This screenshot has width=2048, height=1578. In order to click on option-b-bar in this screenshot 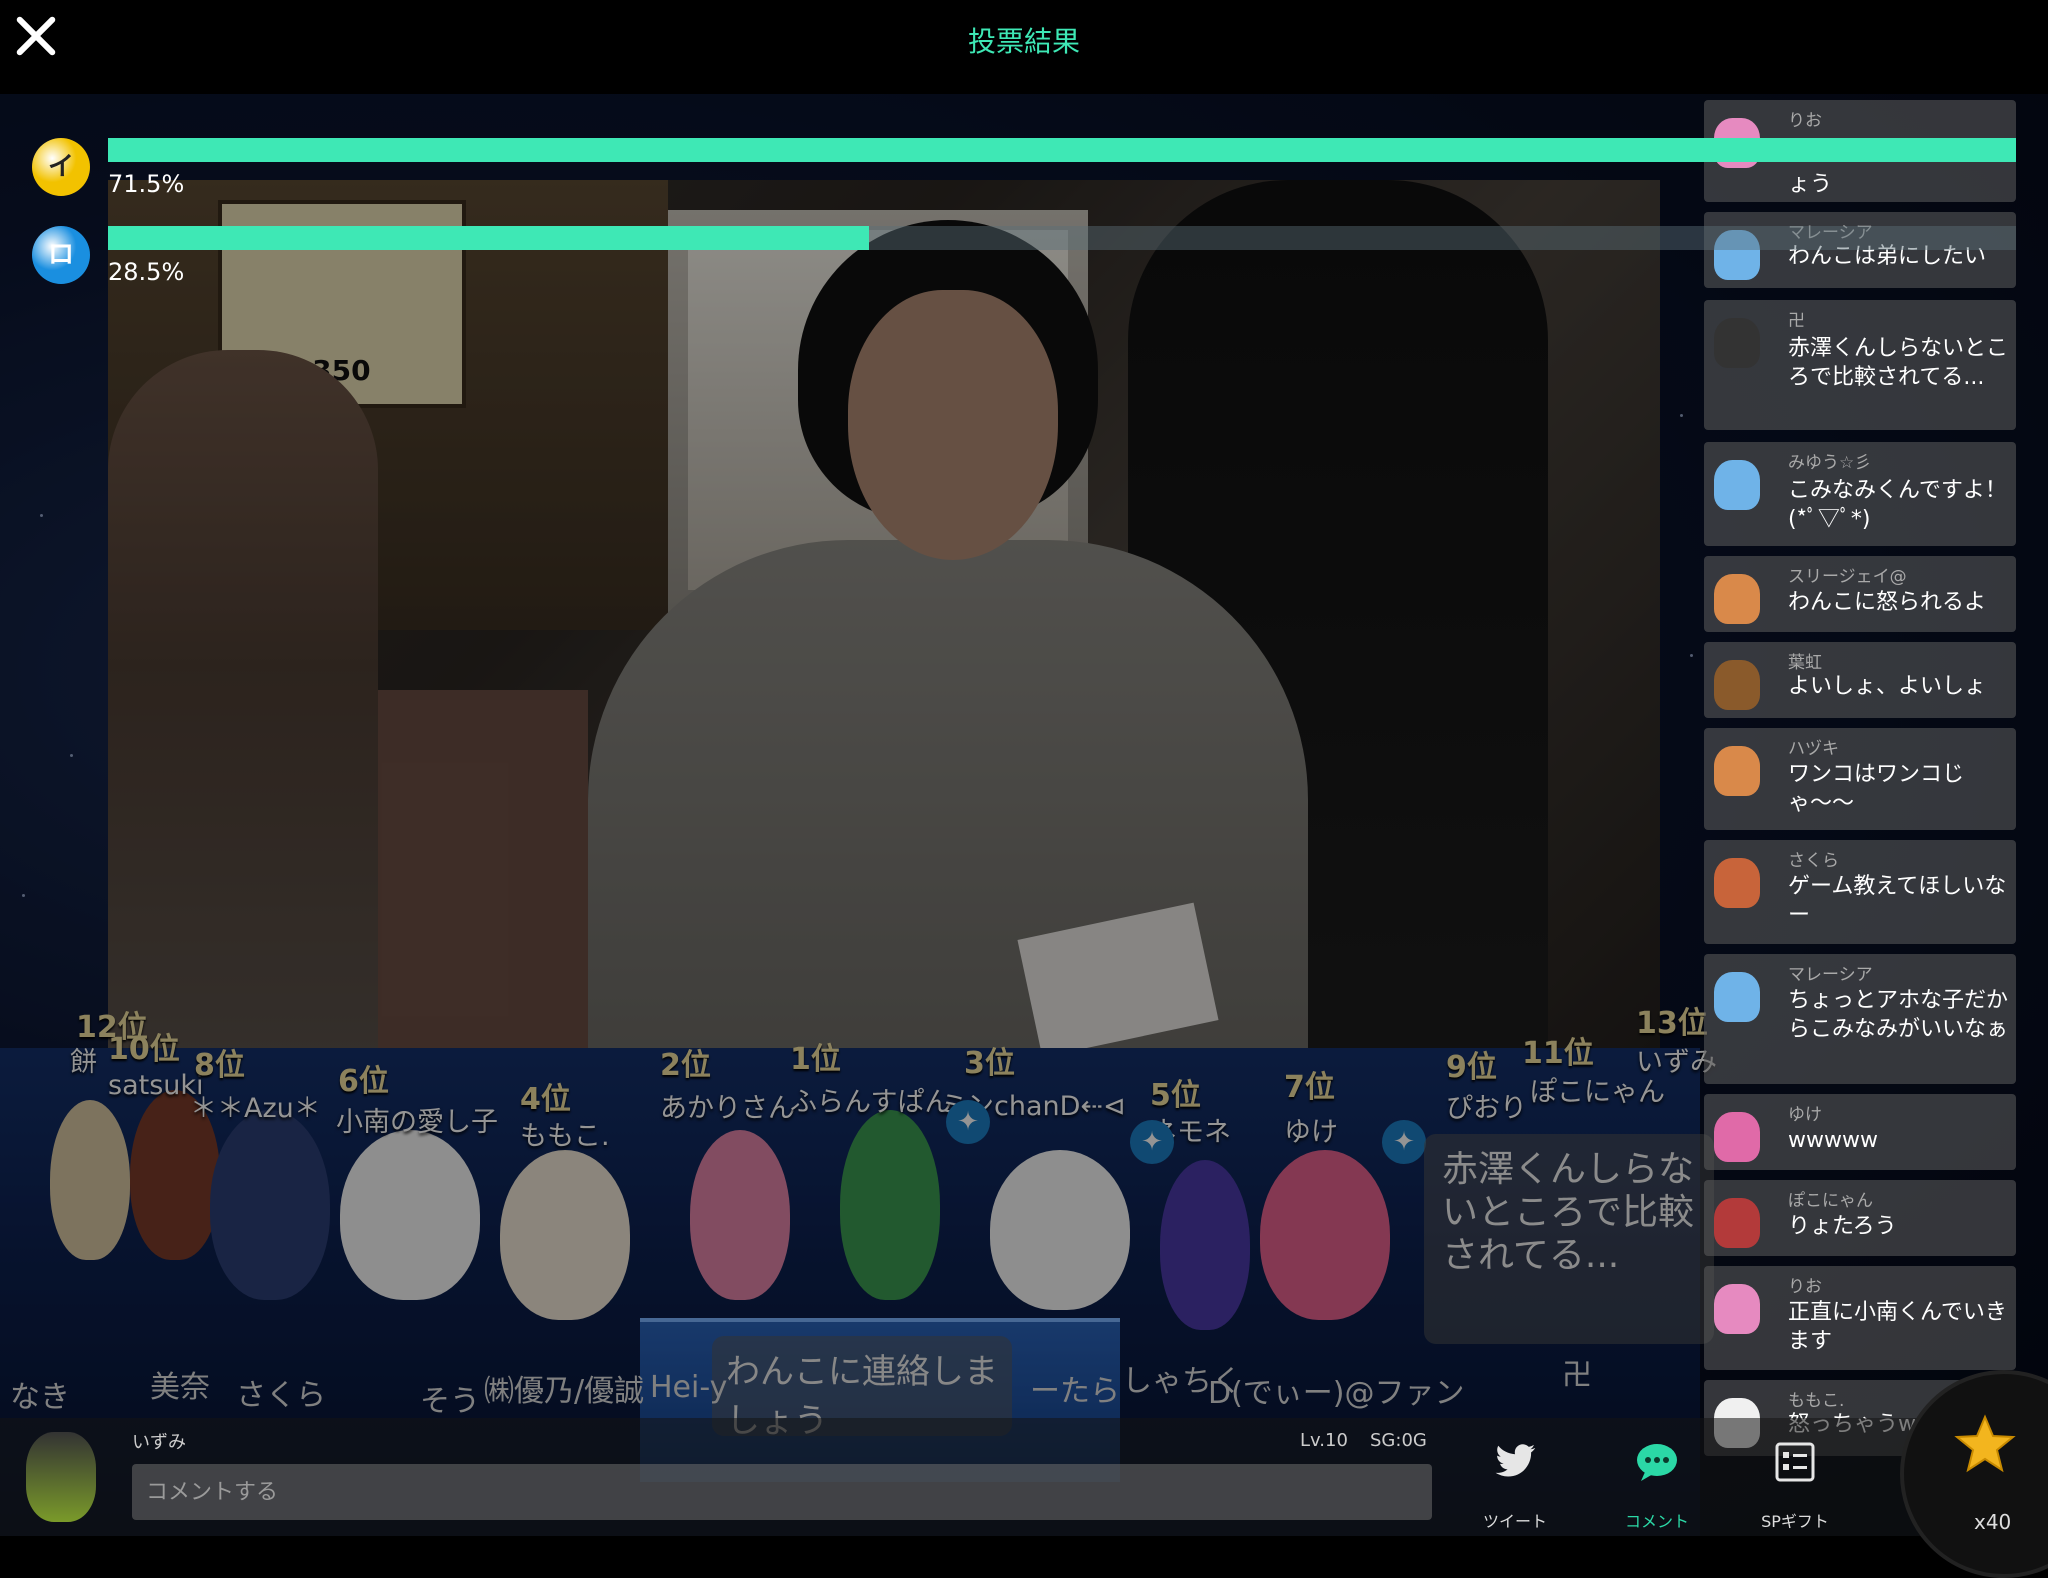, I will do `click(1062, 238)`.